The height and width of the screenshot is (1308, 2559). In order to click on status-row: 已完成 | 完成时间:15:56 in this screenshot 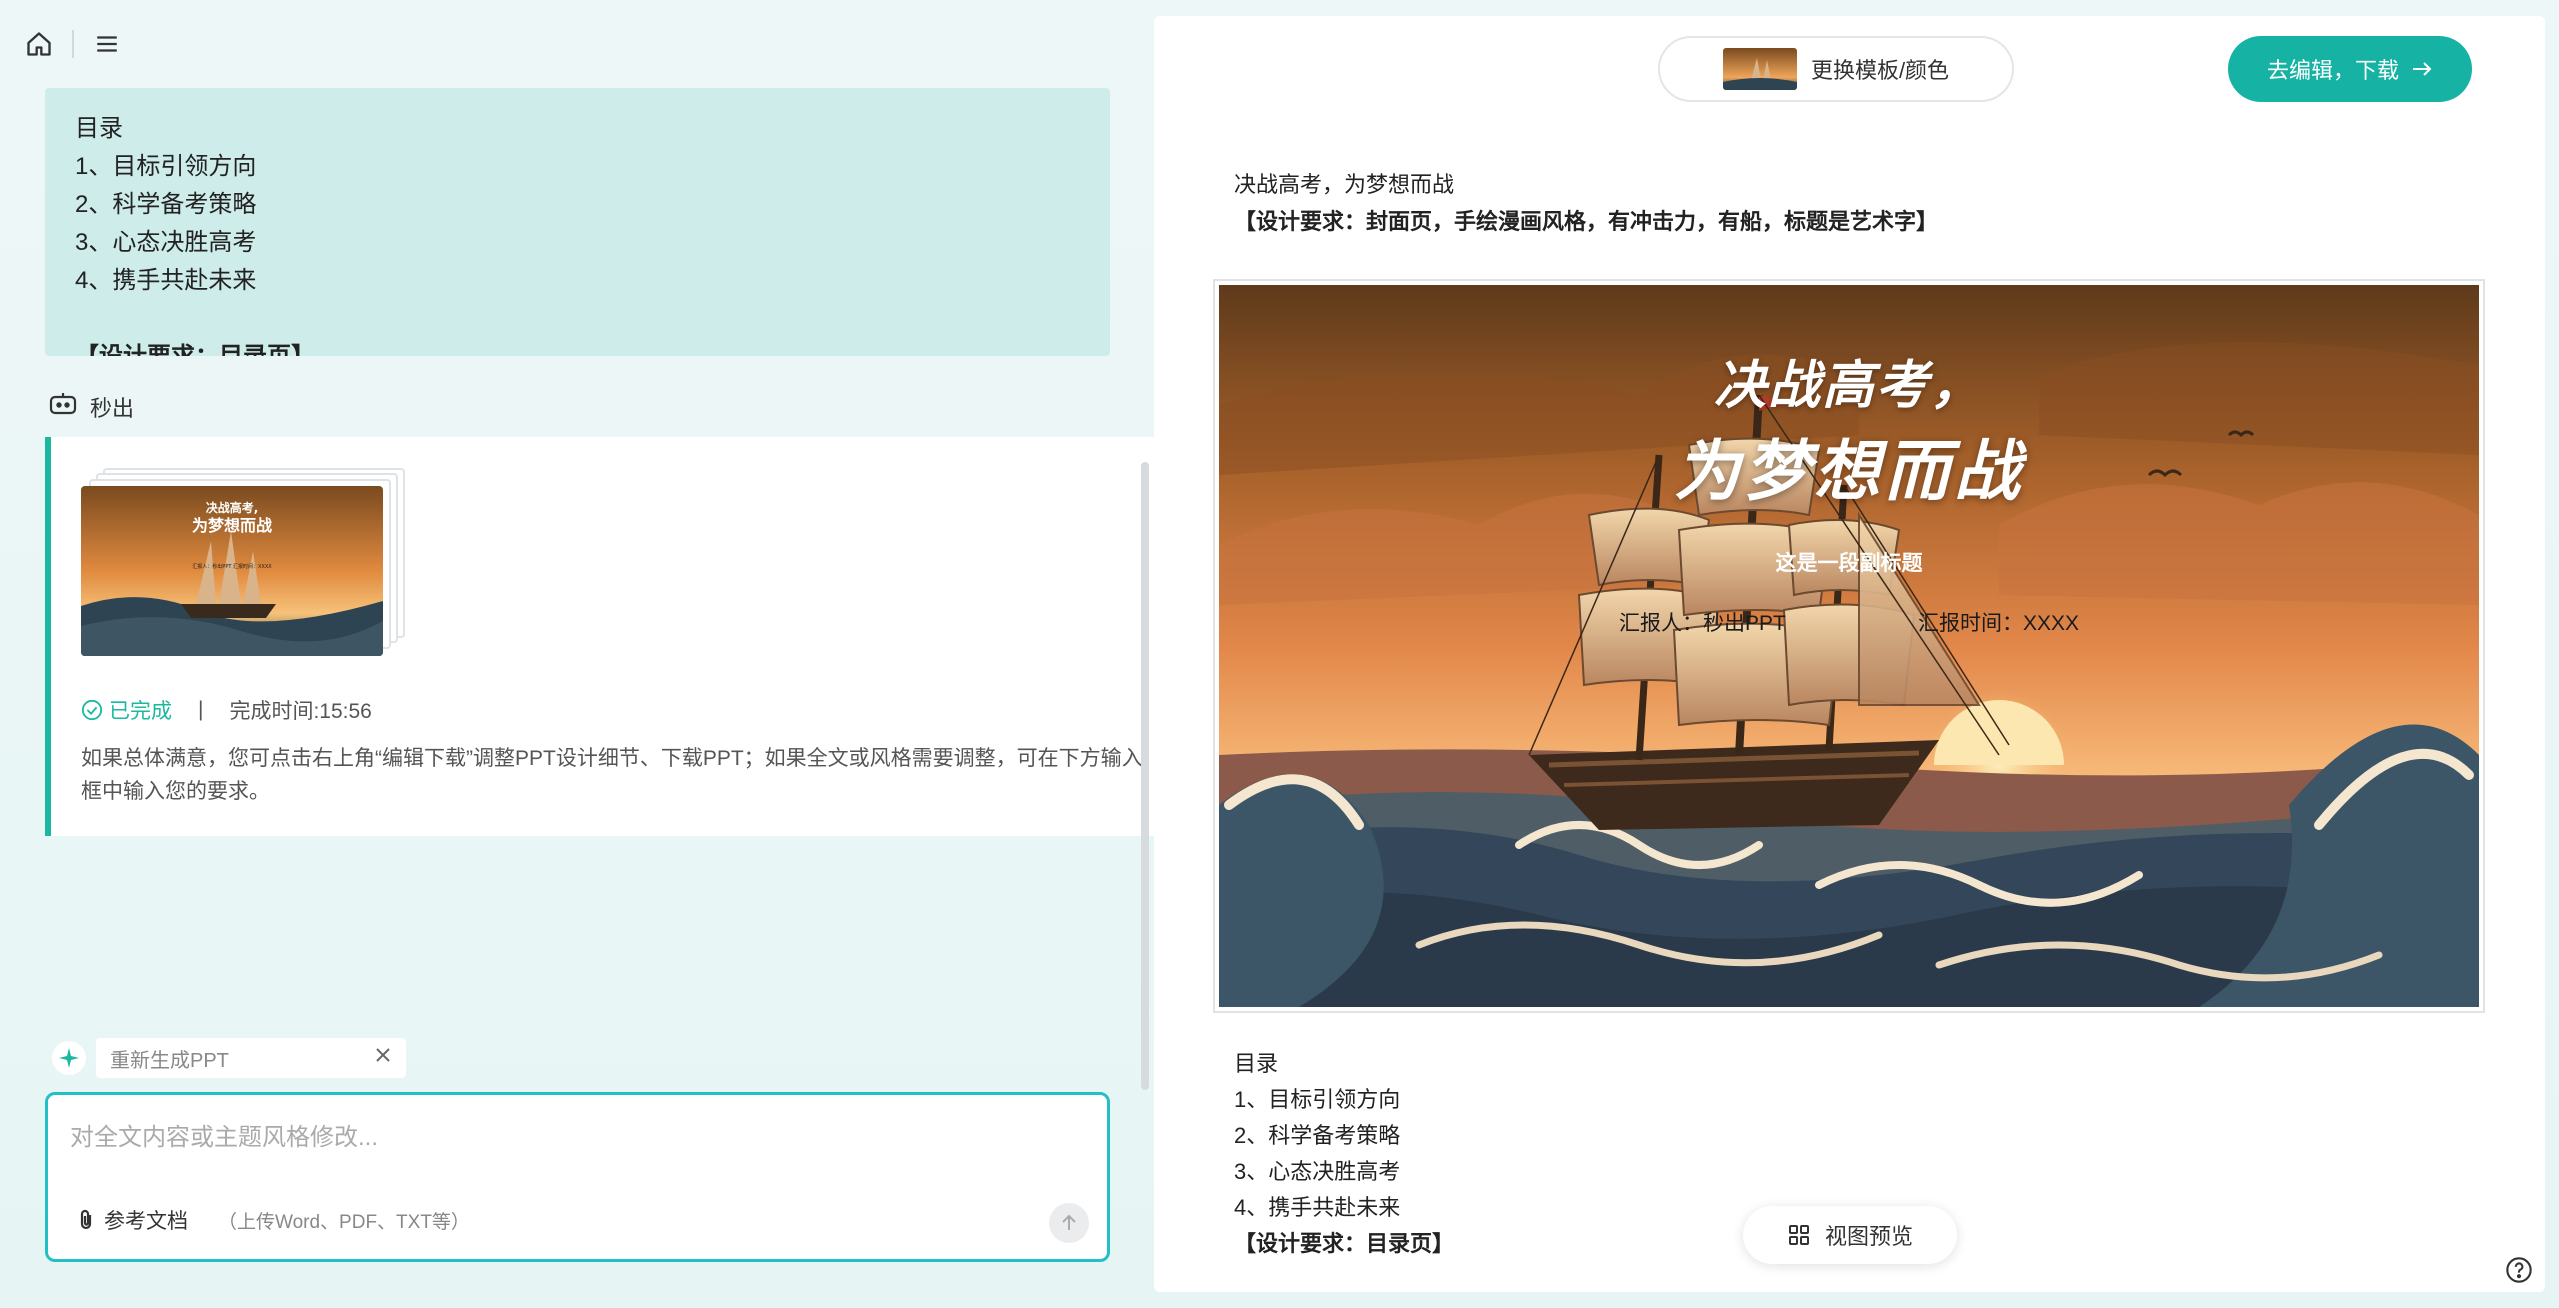, I will do `click(226, 710)`.